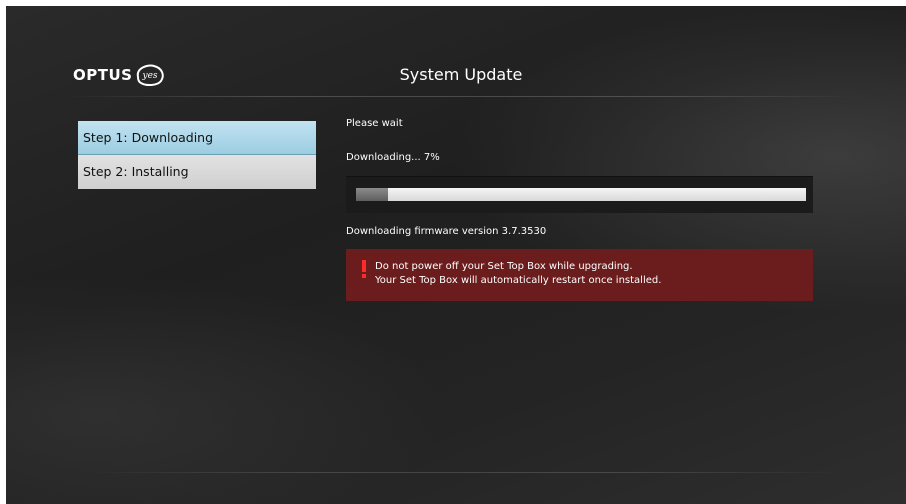 The image size is (906, 504). I want to click on exclamation-icon, so click(364, 269).